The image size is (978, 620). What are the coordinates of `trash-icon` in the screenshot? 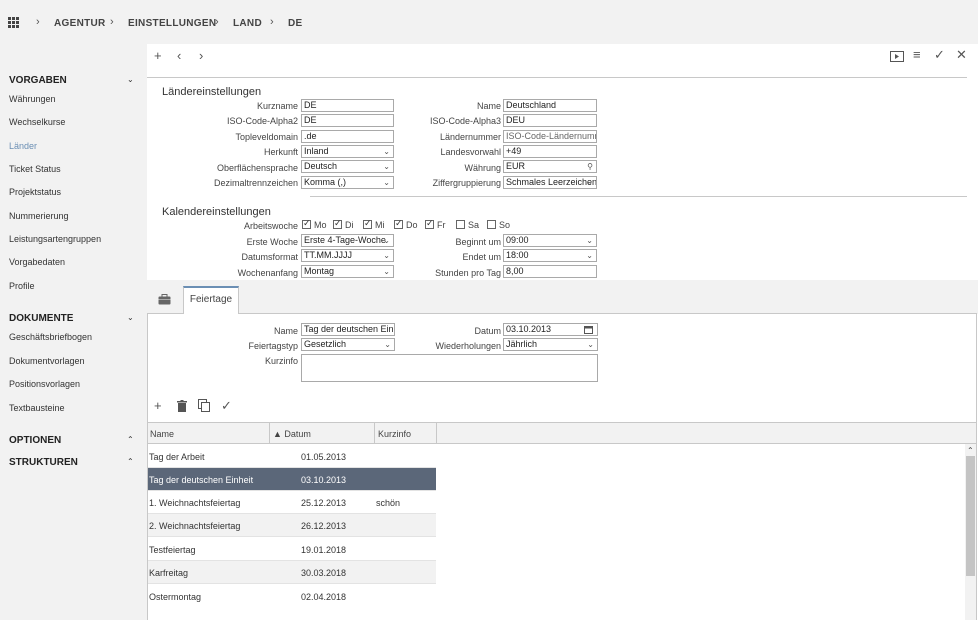 It's located at (182, 406).